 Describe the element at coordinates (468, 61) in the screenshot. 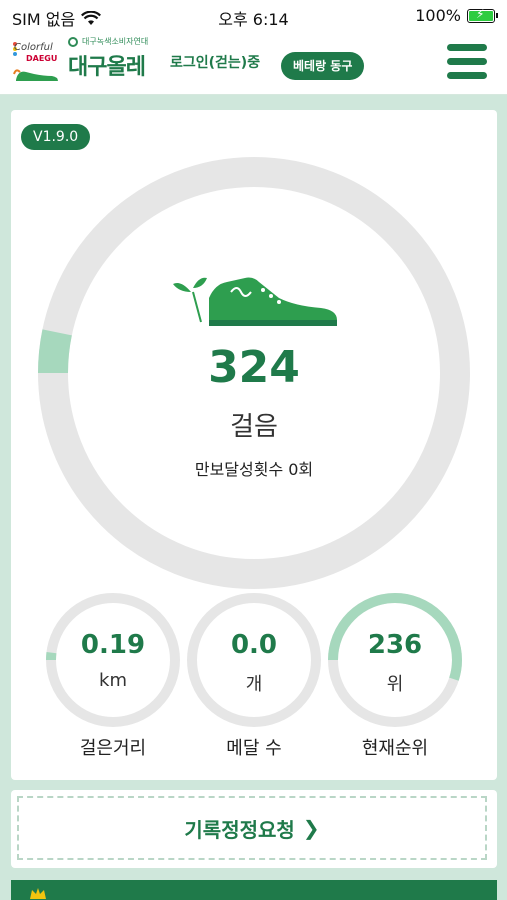

I see `menu-icon` at that location.